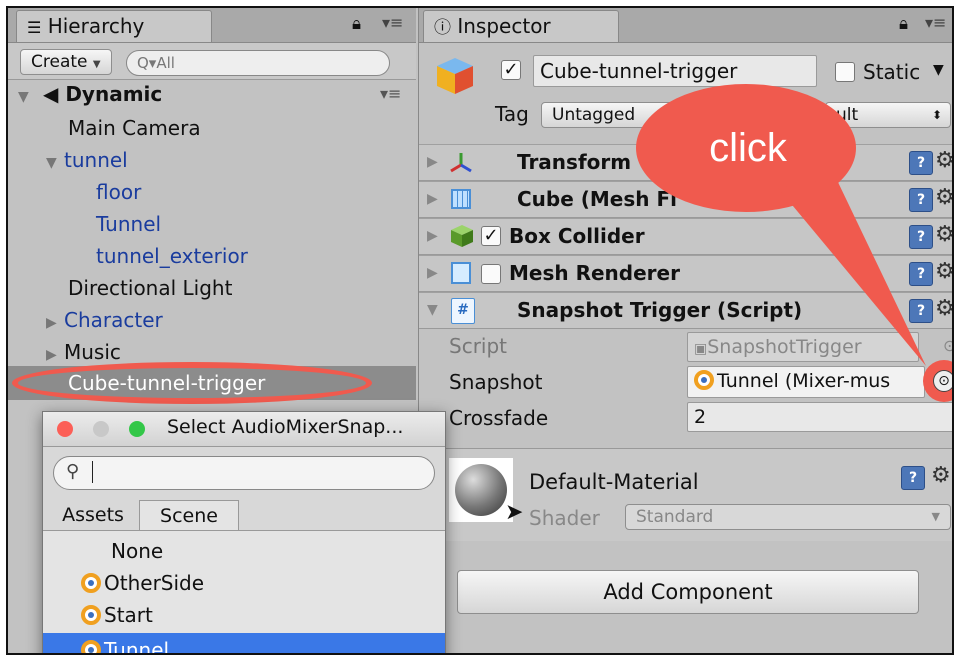  I want to click on list-item: None, so click(137, 551).